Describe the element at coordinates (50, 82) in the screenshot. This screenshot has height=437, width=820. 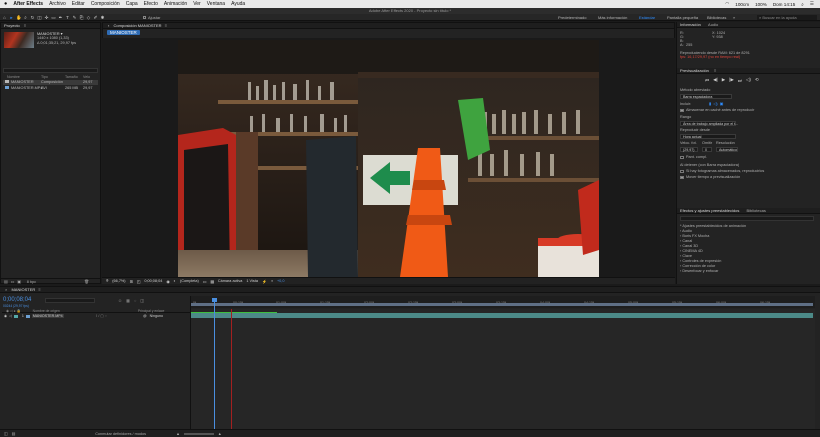
I see `project-row-composition: MANIOSTER Composición 29,97` at that location.